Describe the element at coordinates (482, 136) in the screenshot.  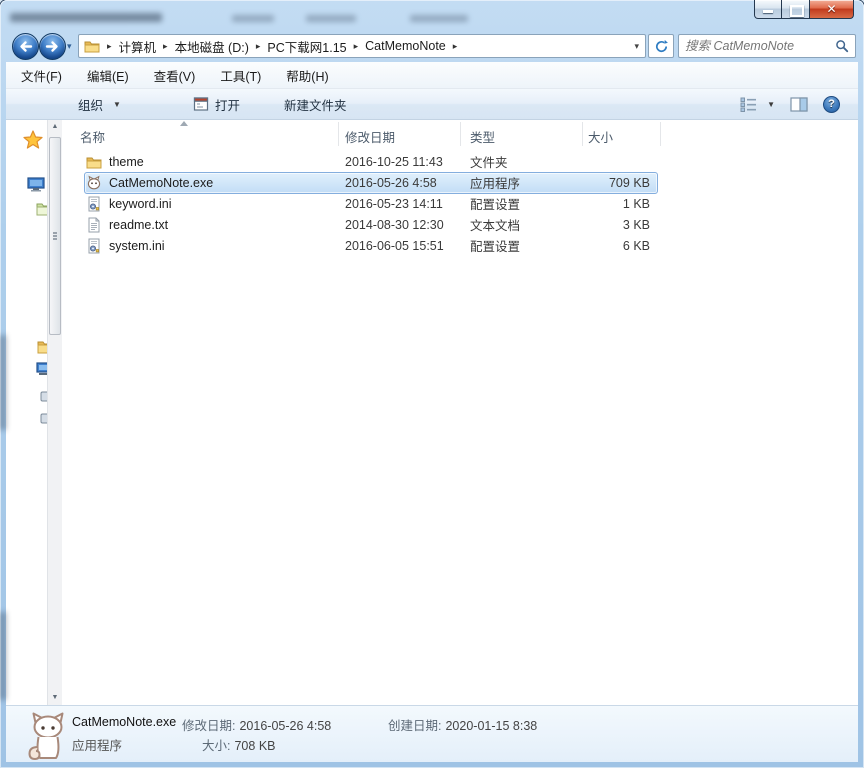
I see `column-header-type: 类型` at that location.